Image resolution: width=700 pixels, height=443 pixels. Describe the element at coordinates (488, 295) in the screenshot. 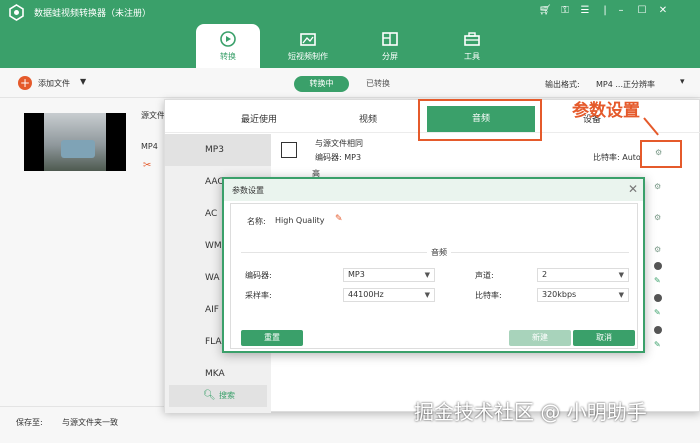

I see `bitrate-label: 比特率:` at that location.